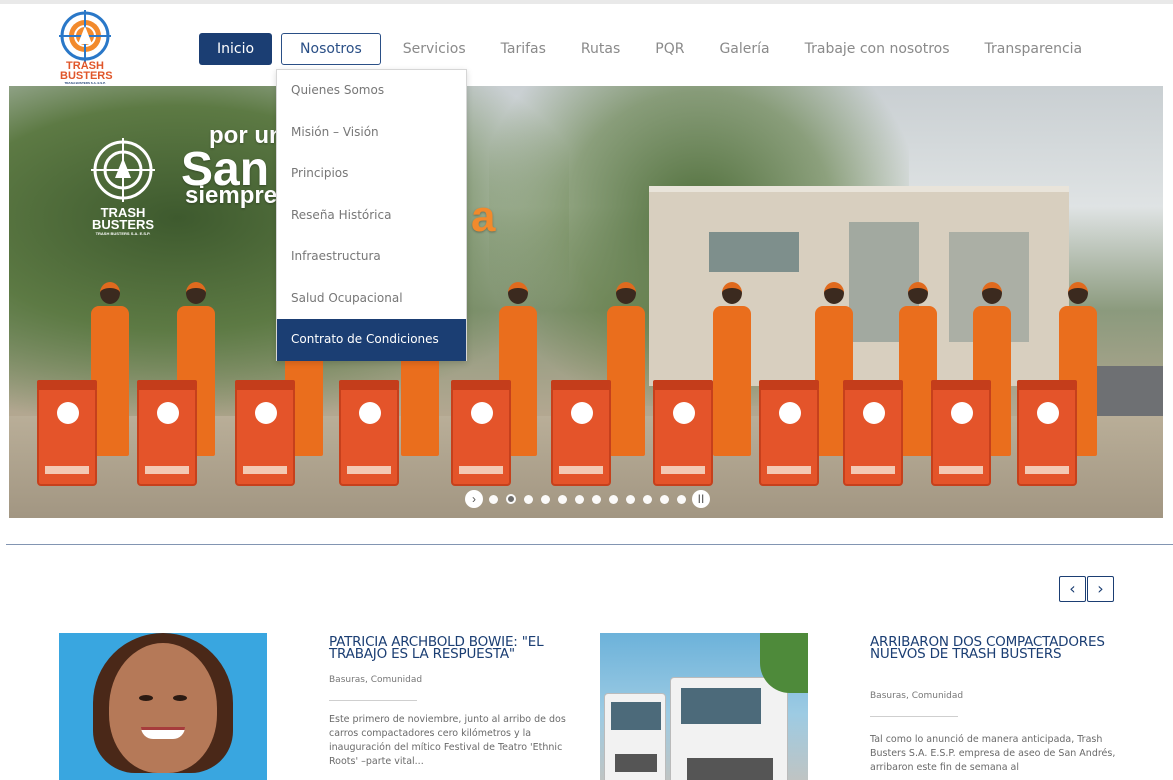 The image size is (1173, 780). Describe the element at coordinates (877, 49) in the screenshot. I see `nav-item-trabaje: Trabaje con nosotros` at that location.